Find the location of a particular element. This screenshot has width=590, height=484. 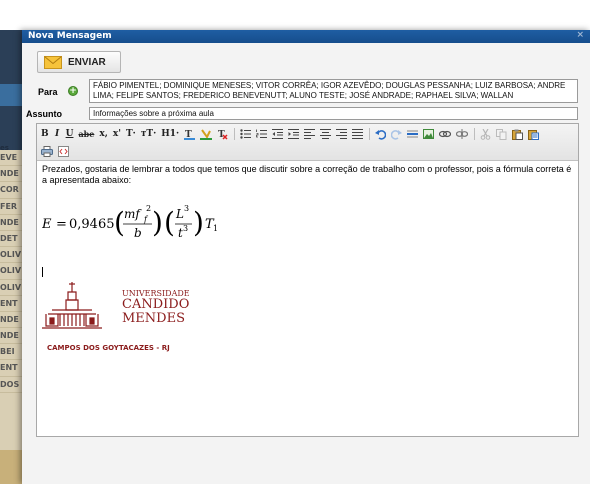

list-item: FER is located at coordinates (11, 207).